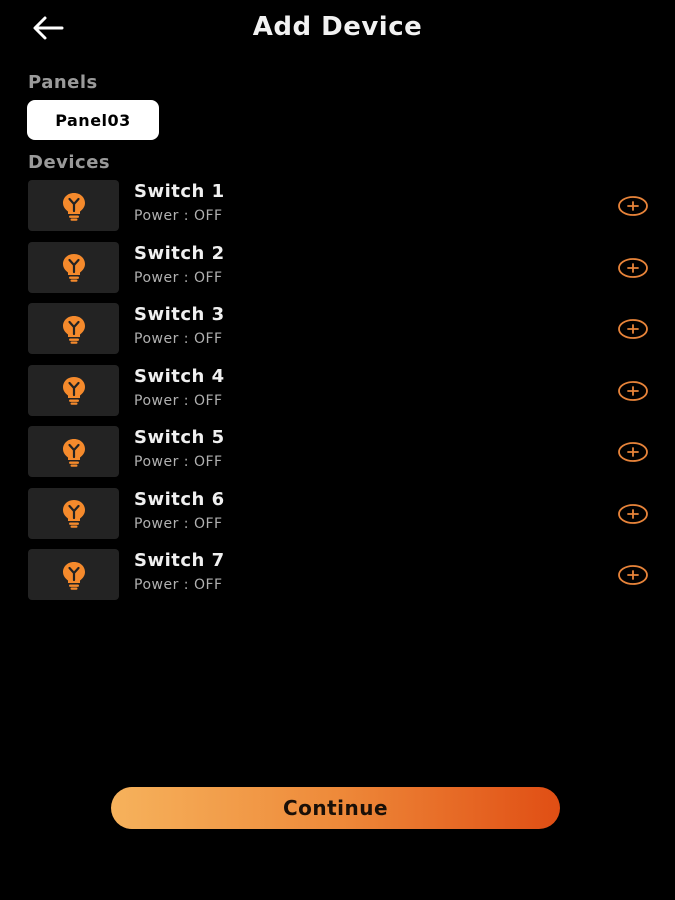 The width and height of the screenshot is (675, 900). Describe the element at coordinates (337, 513) in the screenshot. I see `device-row: Switch 6 Power : OFF` at that location.